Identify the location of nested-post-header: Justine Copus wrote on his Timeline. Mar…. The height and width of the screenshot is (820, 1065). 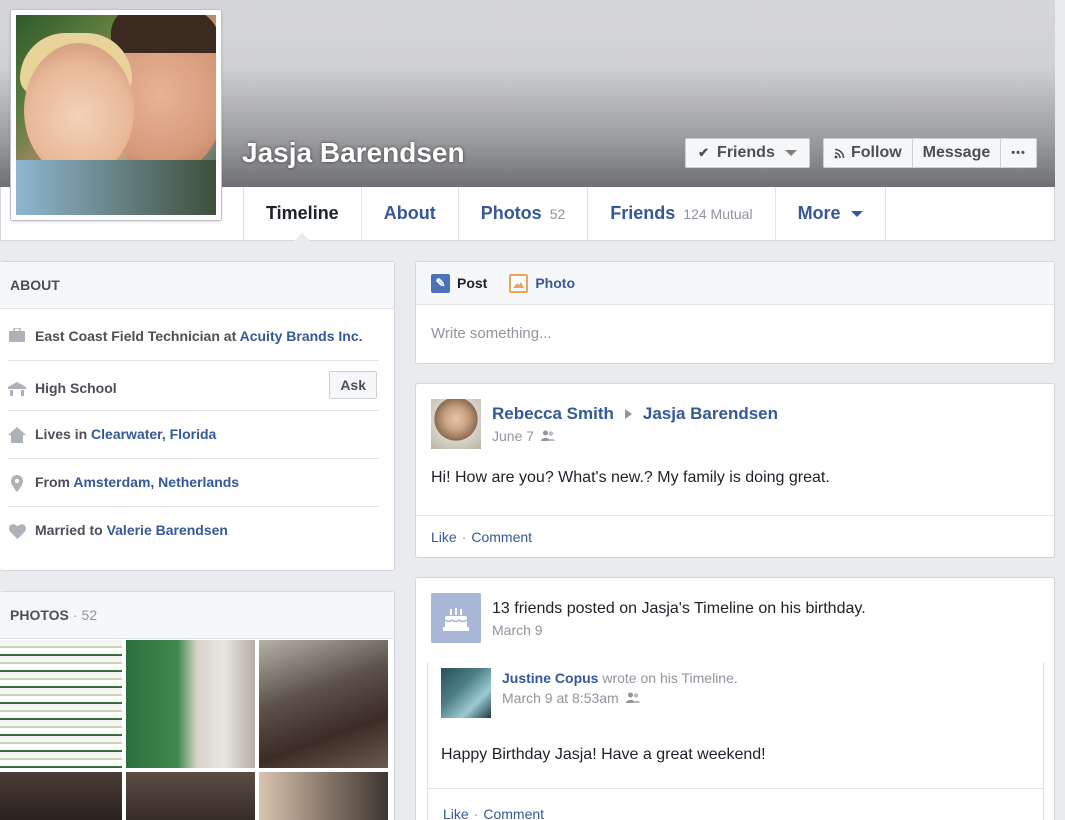
(735, 690).